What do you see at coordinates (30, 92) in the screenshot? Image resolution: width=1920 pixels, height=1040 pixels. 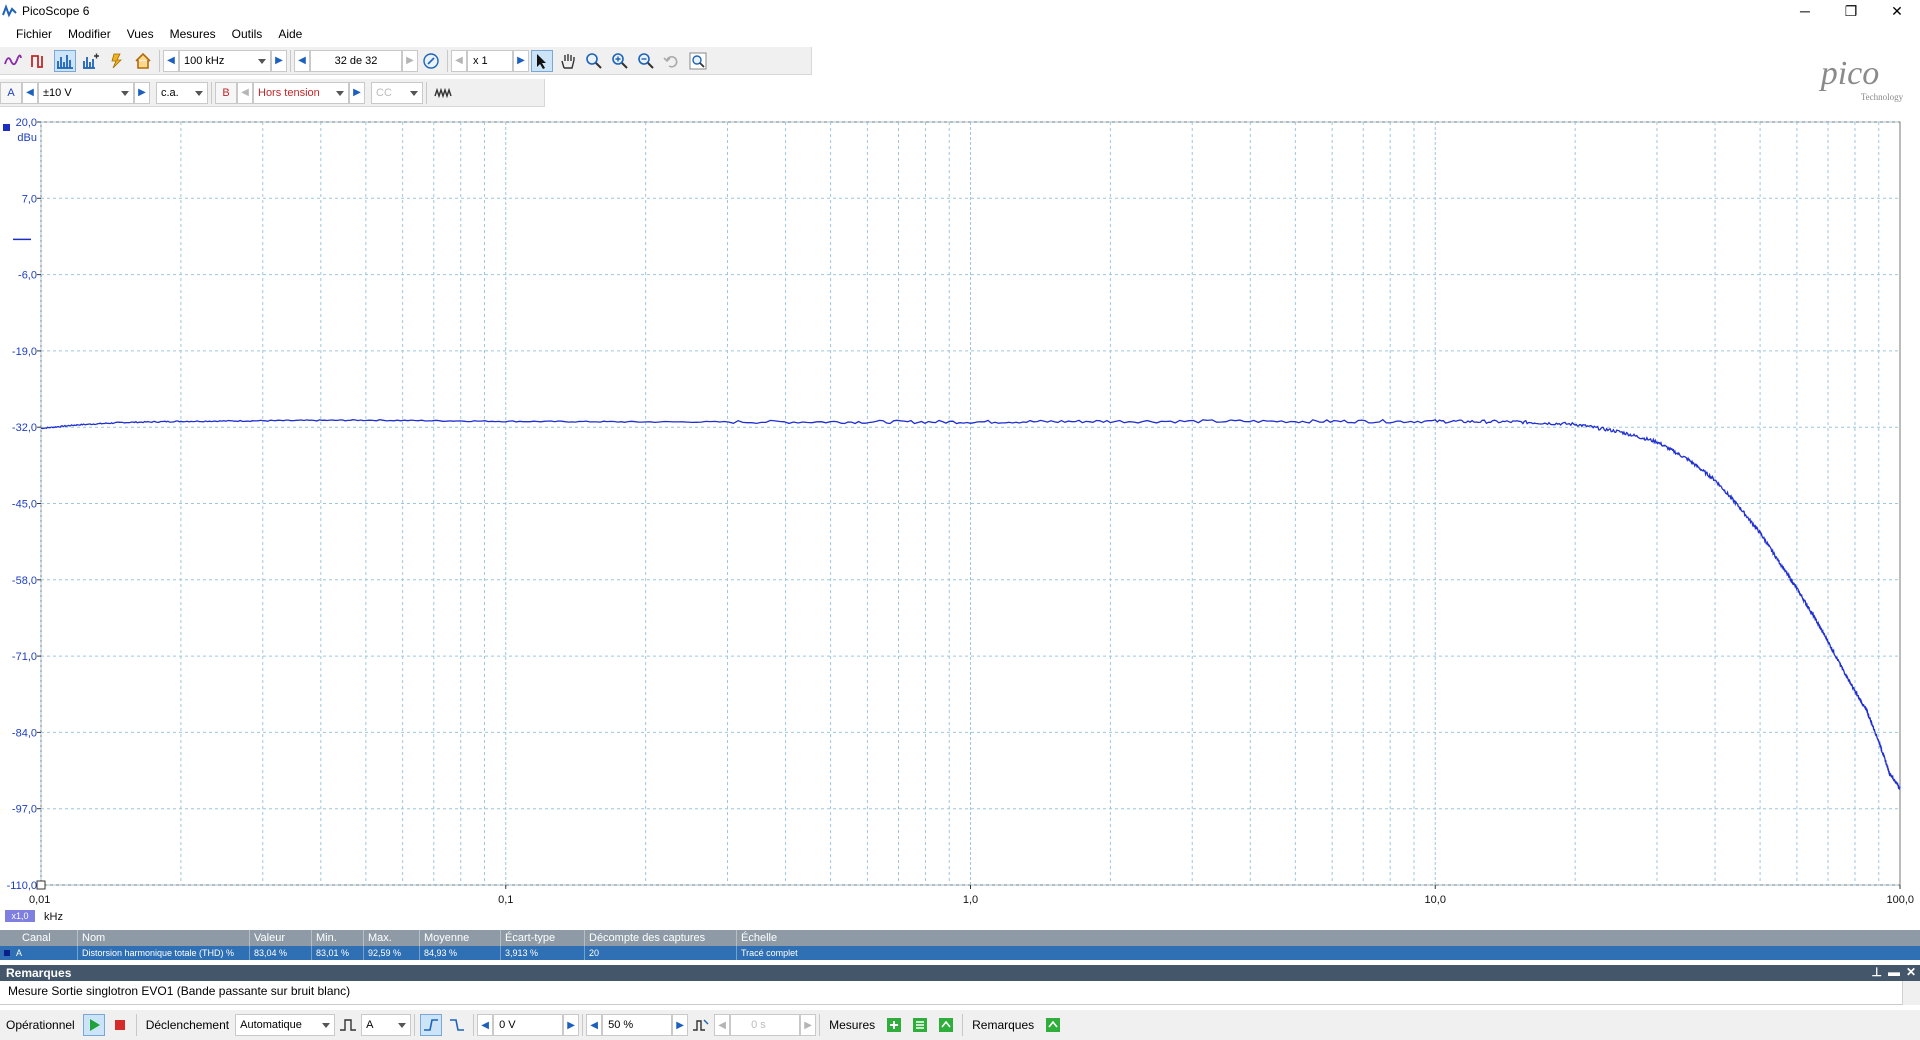 I see `channel-a-range-prev-button: ◀` at bounding box center [30, 92].